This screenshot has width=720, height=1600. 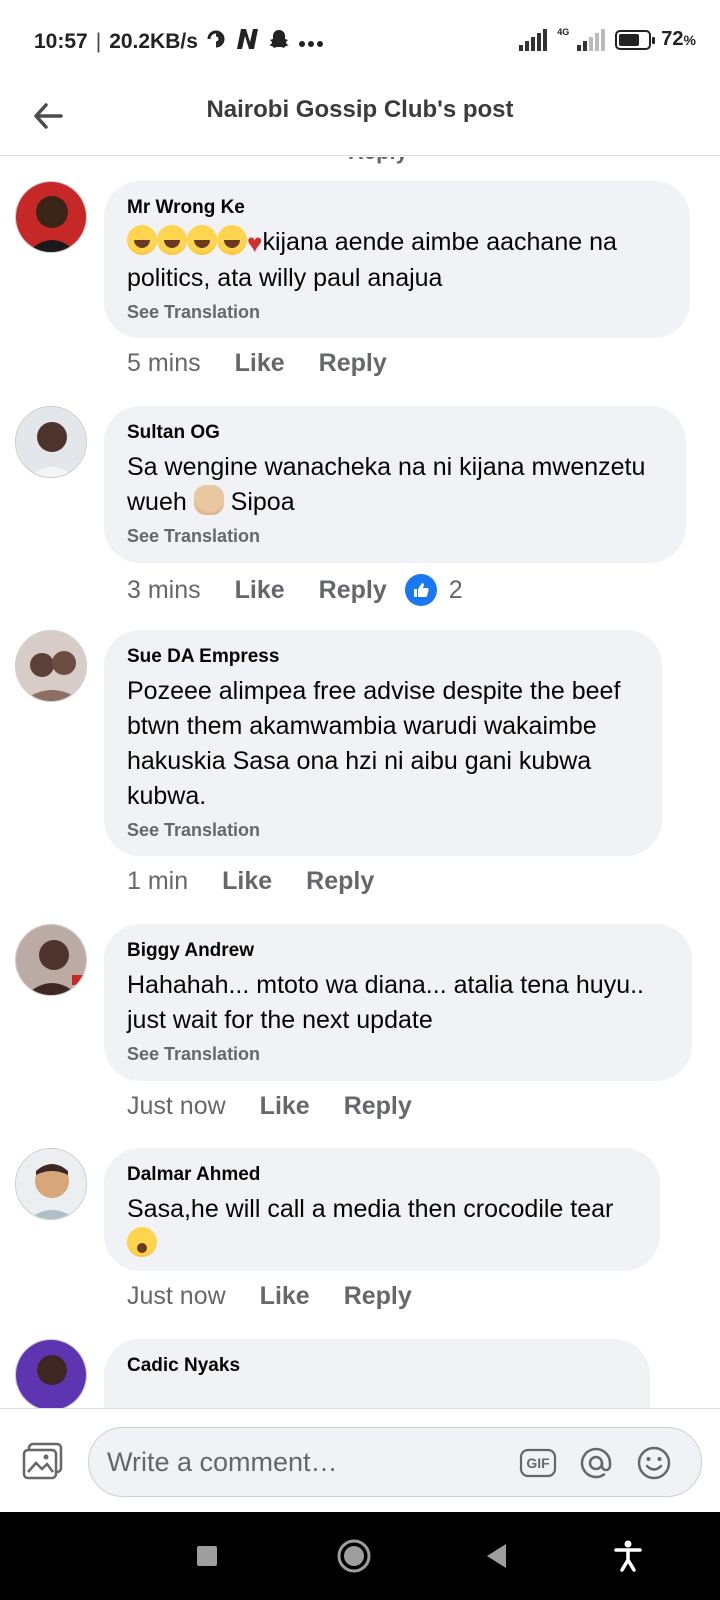 I want to click on home-button, so click(x=354, y=1556).